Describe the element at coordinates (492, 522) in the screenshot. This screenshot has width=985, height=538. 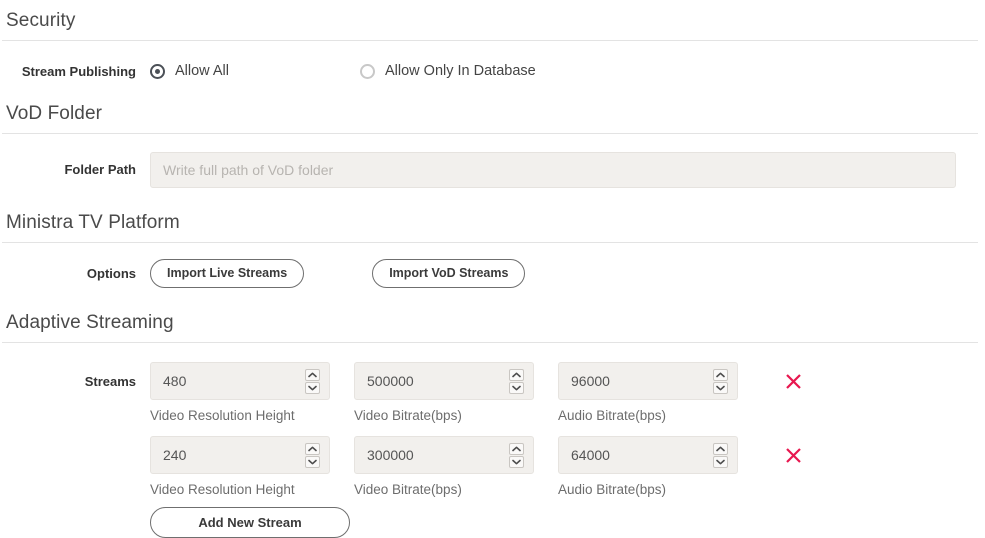
I see `row-add-new-stream: Add New Stream` at that location.